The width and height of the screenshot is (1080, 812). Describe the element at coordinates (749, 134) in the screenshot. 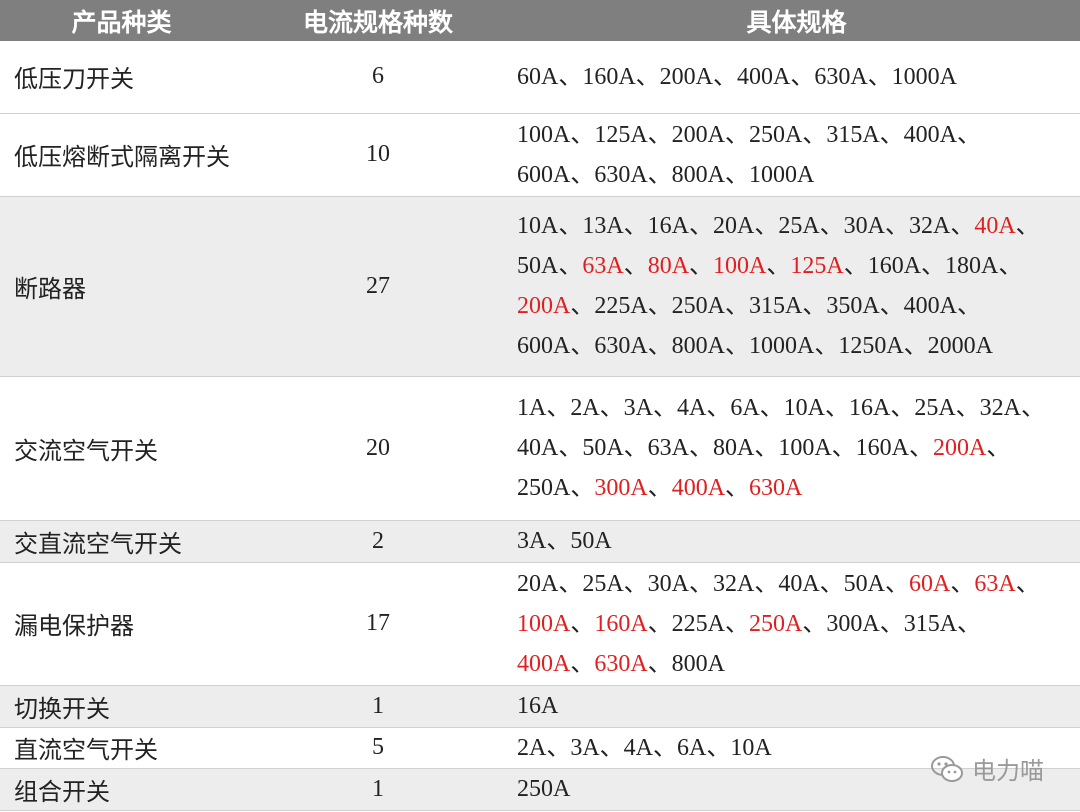

I see `spec-text: 100A、125A、200A、250A、315A、400A、` at that location.